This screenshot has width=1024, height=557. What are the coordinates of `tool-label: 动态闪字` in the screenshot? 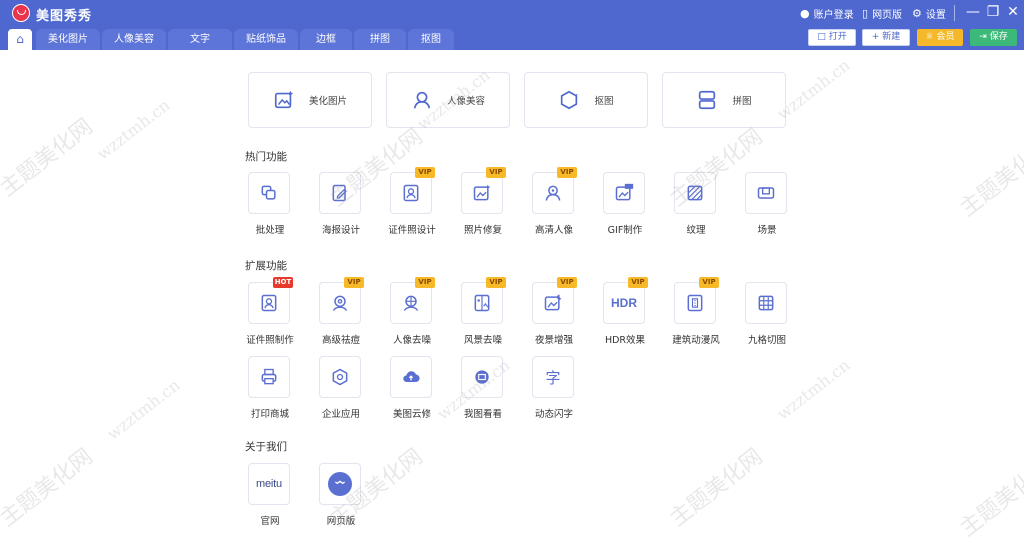 It's located at (553, 414).